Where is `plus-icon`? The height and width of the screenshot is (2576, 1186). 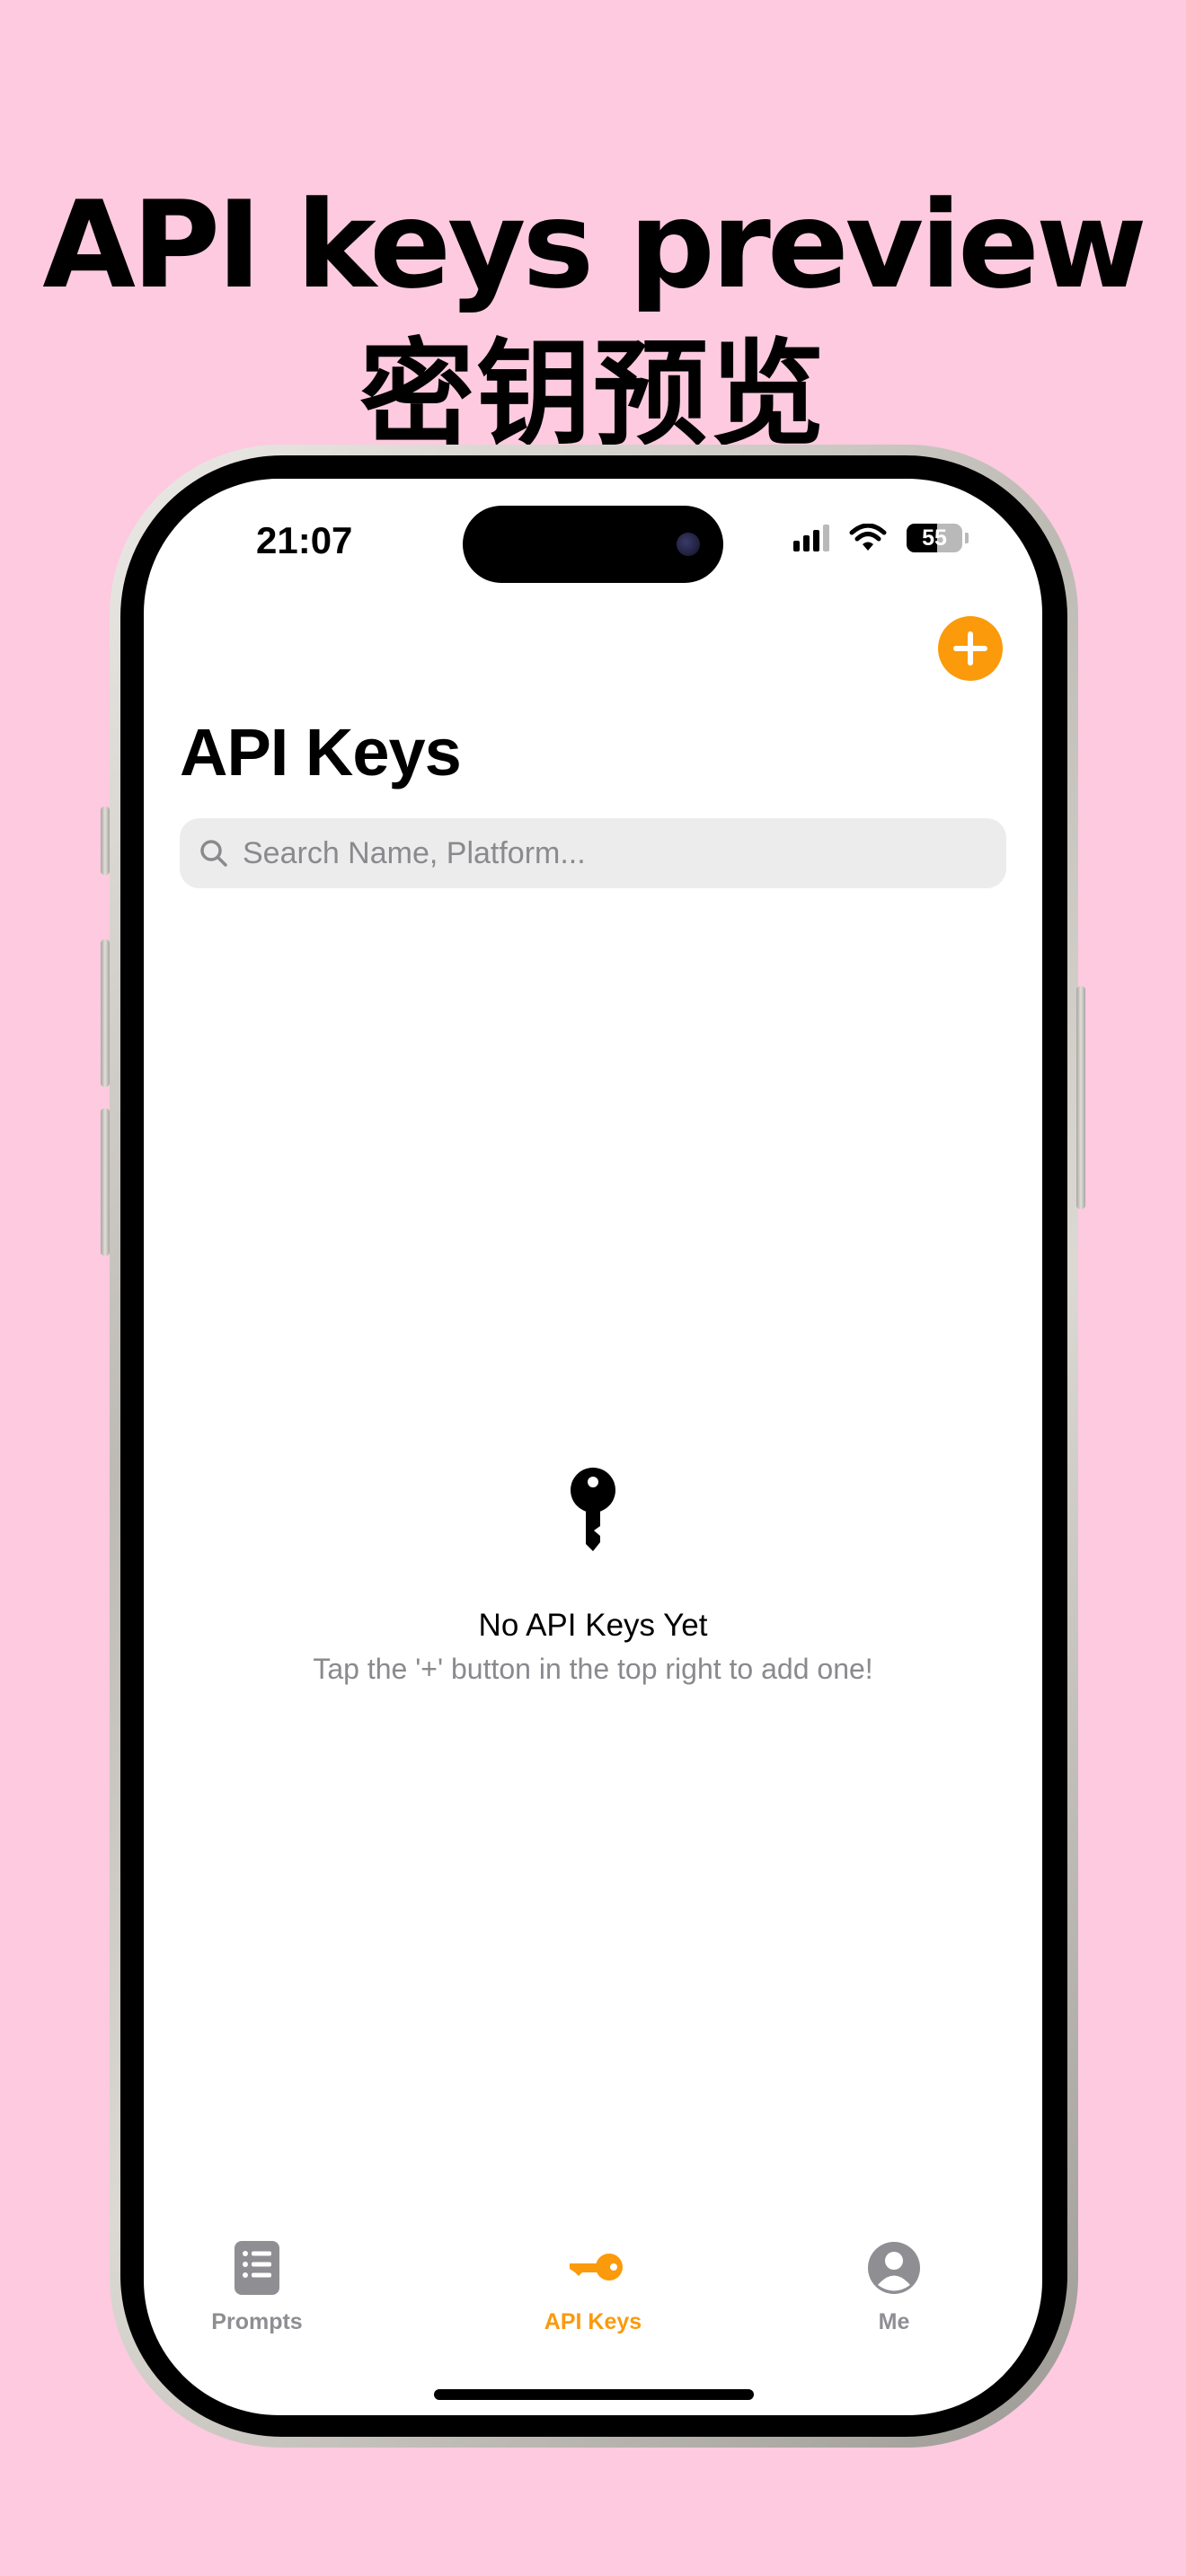
plus-icon is located at coordinates (970, 648).